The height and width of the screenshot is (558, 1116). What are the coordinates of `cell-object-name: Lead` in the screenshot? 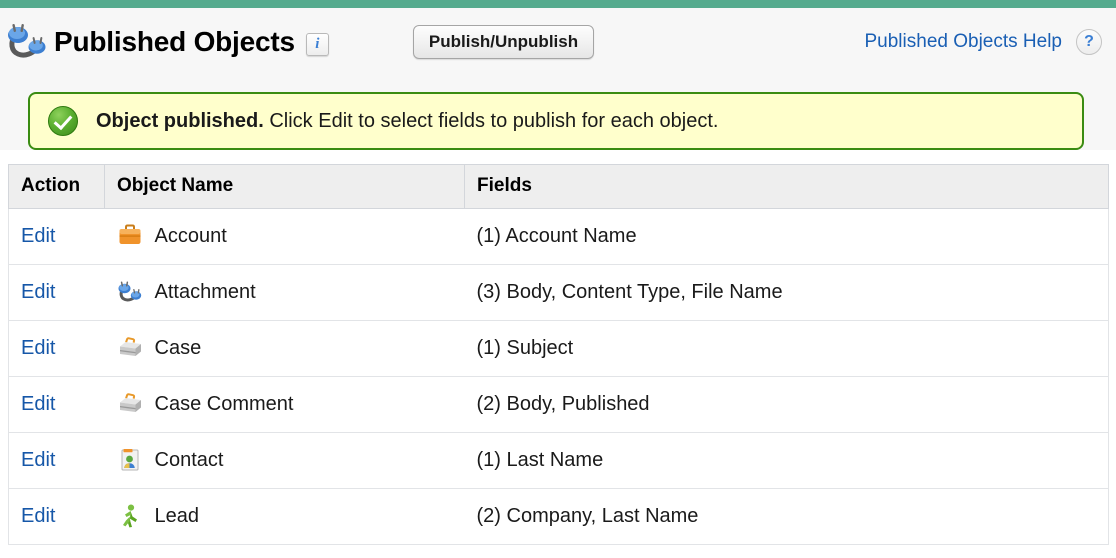 It's located at (284, 516).